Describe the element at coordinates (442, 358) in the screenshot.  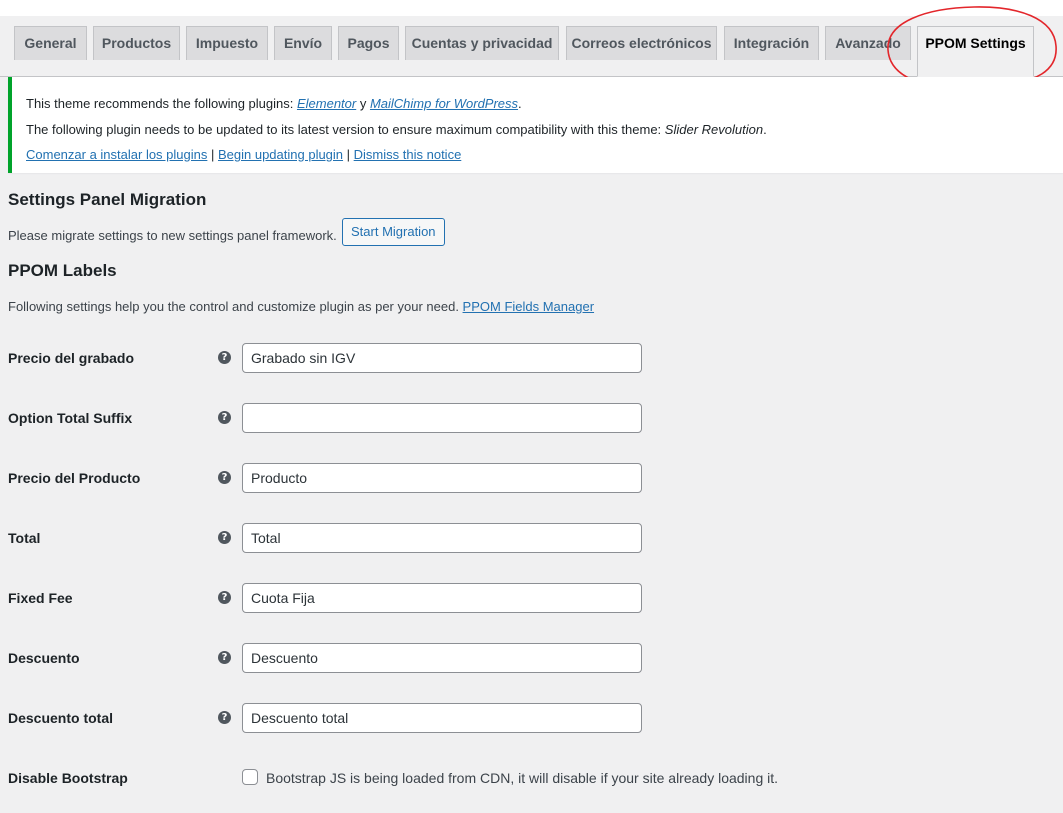
I see `precio-del-grabado-input` at that location.